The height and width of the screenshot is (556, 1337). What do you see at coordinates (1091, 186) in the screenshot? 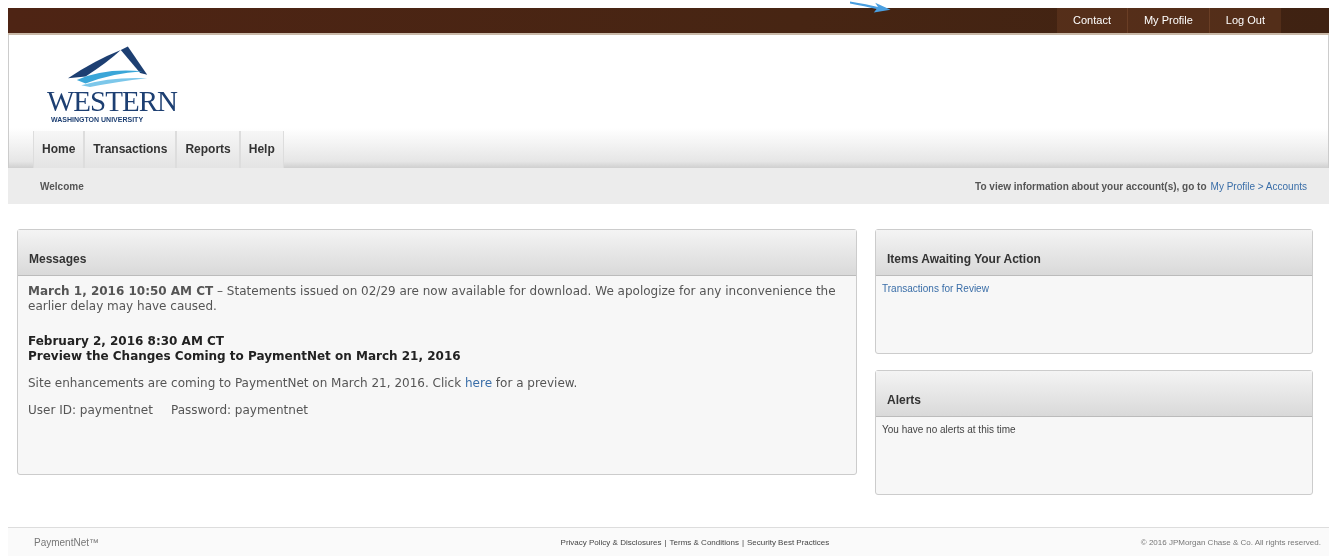
I see `account-info-text: To view information about your account(s), go to` at bounding box center [1091, 186].